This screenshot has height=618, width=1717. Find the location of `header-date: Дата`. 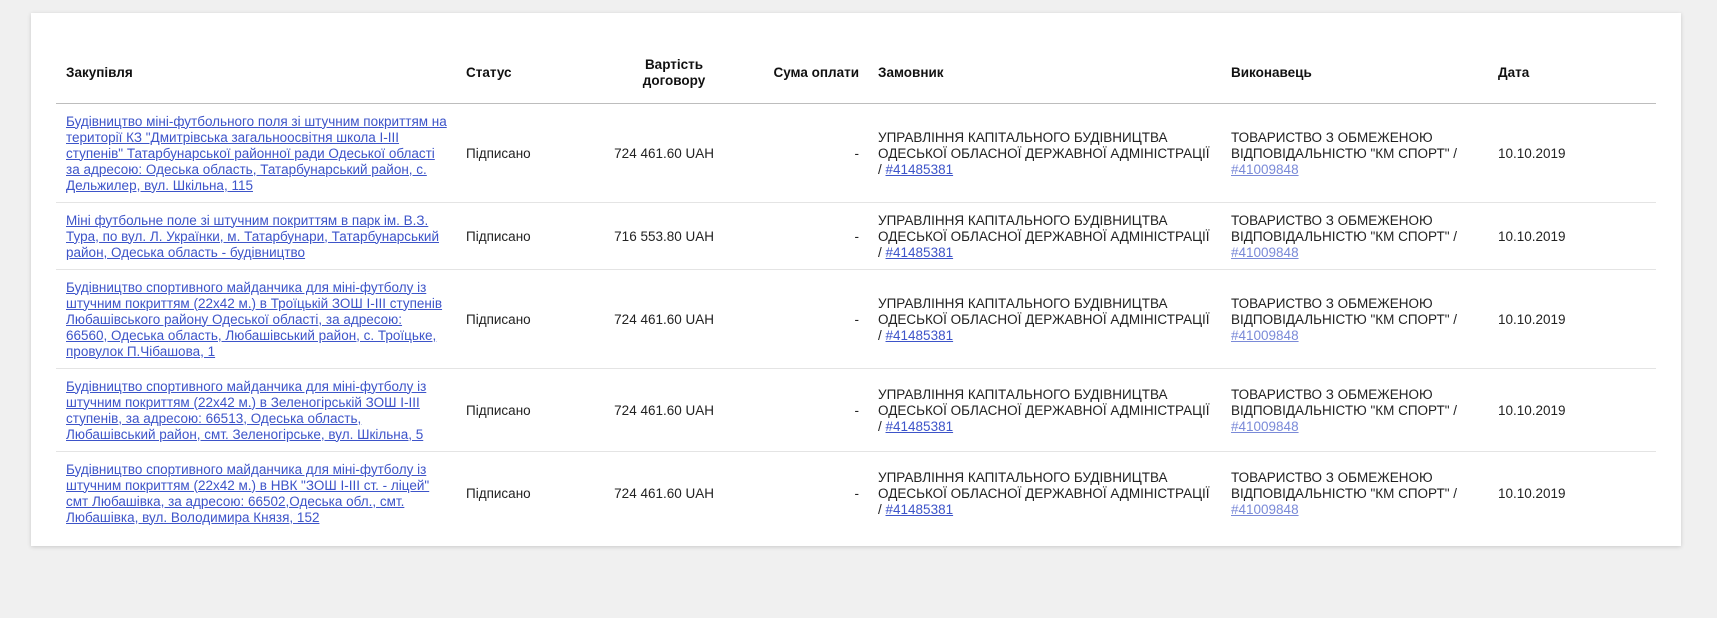

header-date: Дата is located at coordinates (1572, 73).